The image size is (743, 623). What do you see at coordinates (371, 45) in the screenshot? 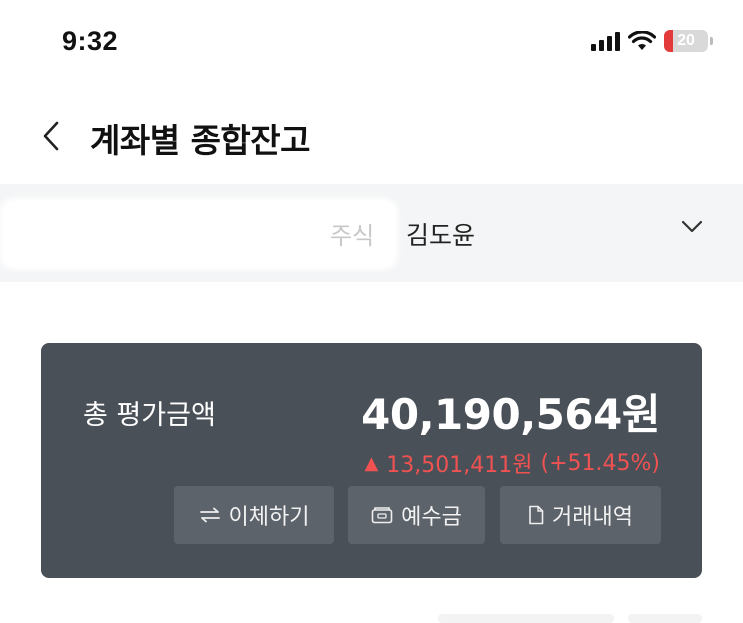
I see `status-bar: 9:32 20` at bounding box center [371, 45].